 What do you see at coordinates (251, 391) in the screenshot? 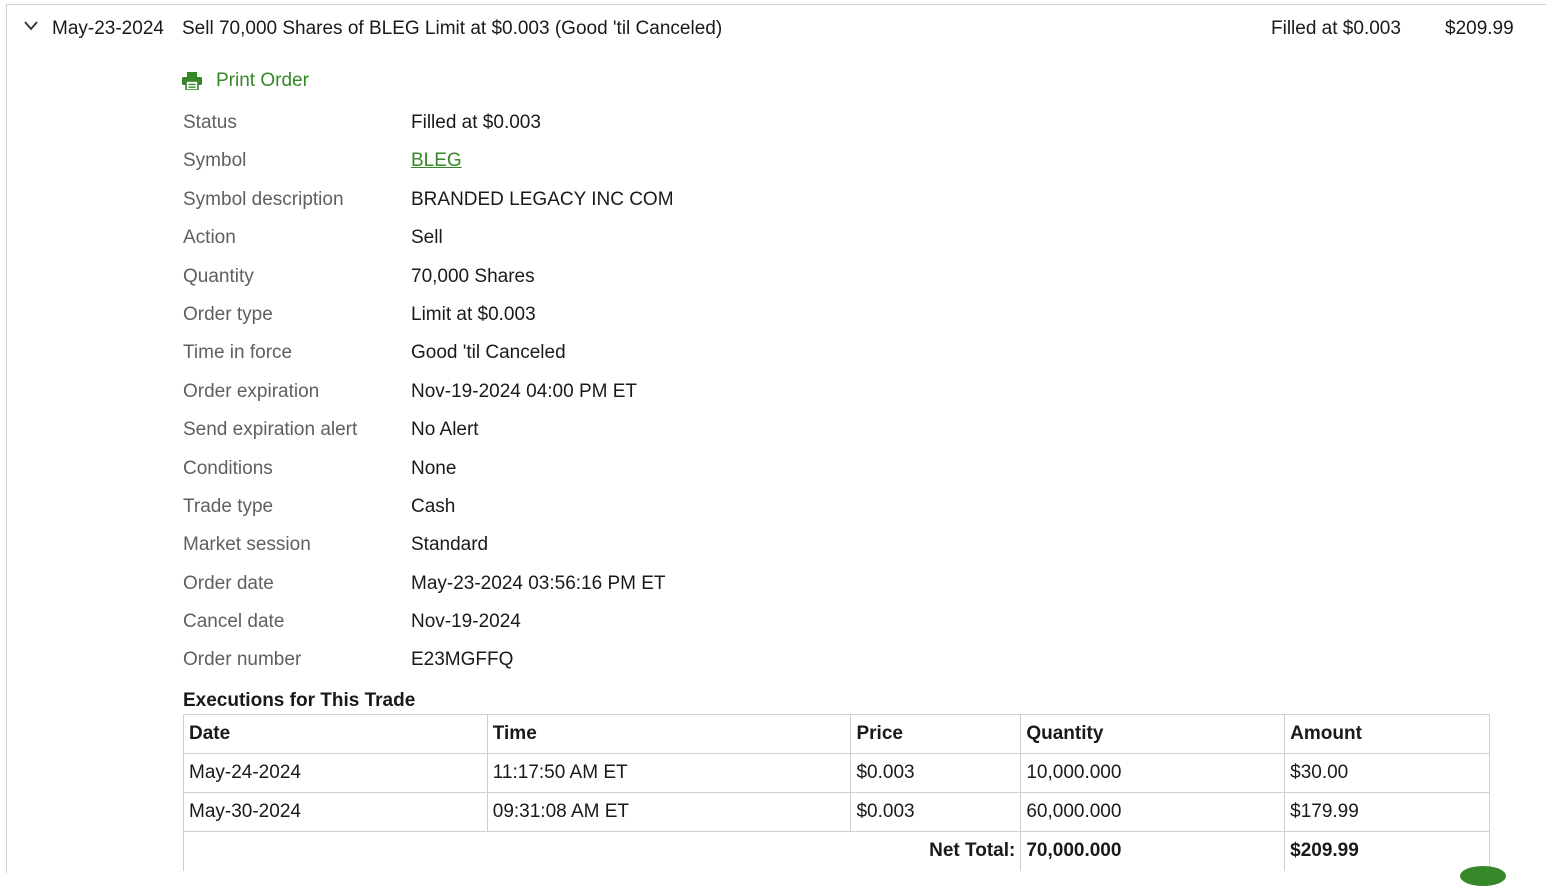
I see `detail-label: Order expiration` at bounding box center [251, 391].